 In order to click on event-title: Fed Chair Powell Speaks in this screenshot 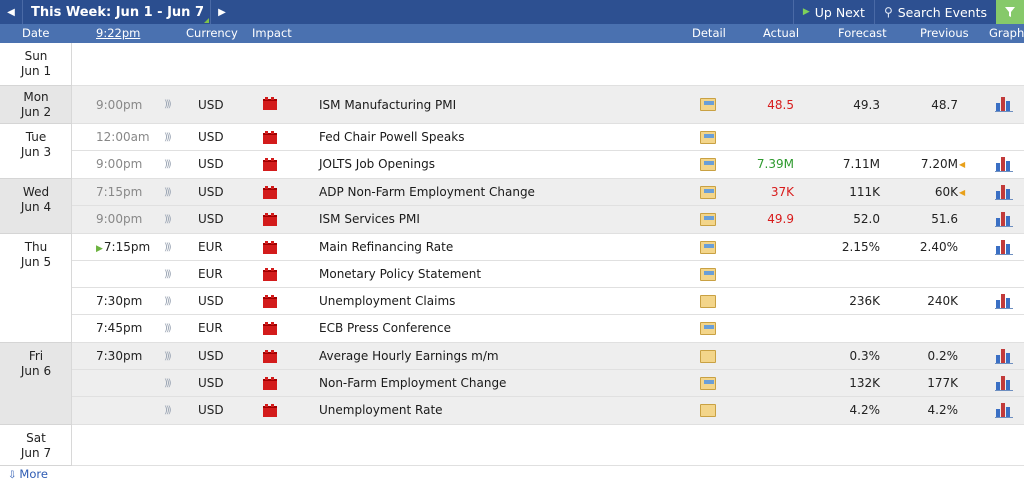, I will do `click(391, 137)`.